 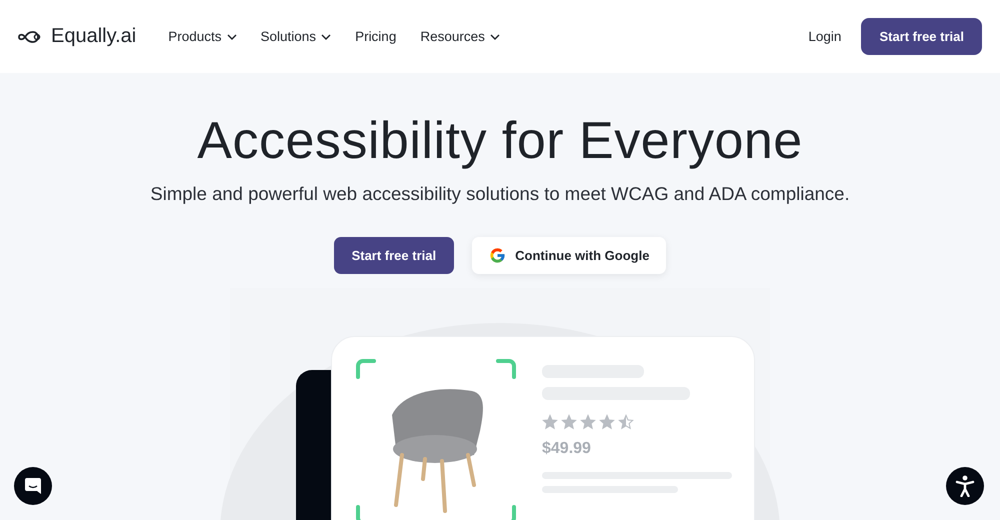 I want to click on accessibility-icon, so click(x=965, y=486).